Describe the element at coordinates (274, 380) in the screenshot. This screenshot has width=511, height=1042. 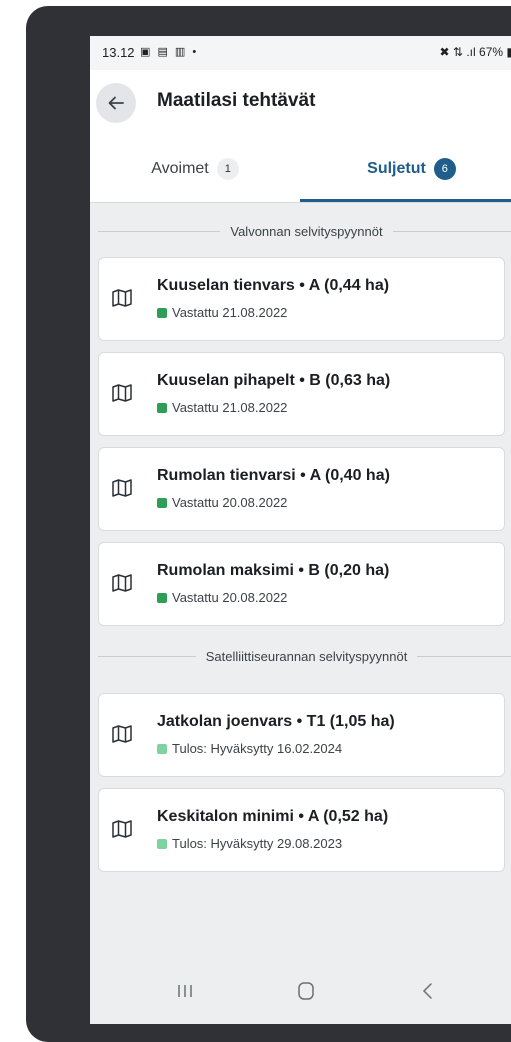
I see `item-title: Kuuselan pihapelt • B (0,63 ha)` at that location.